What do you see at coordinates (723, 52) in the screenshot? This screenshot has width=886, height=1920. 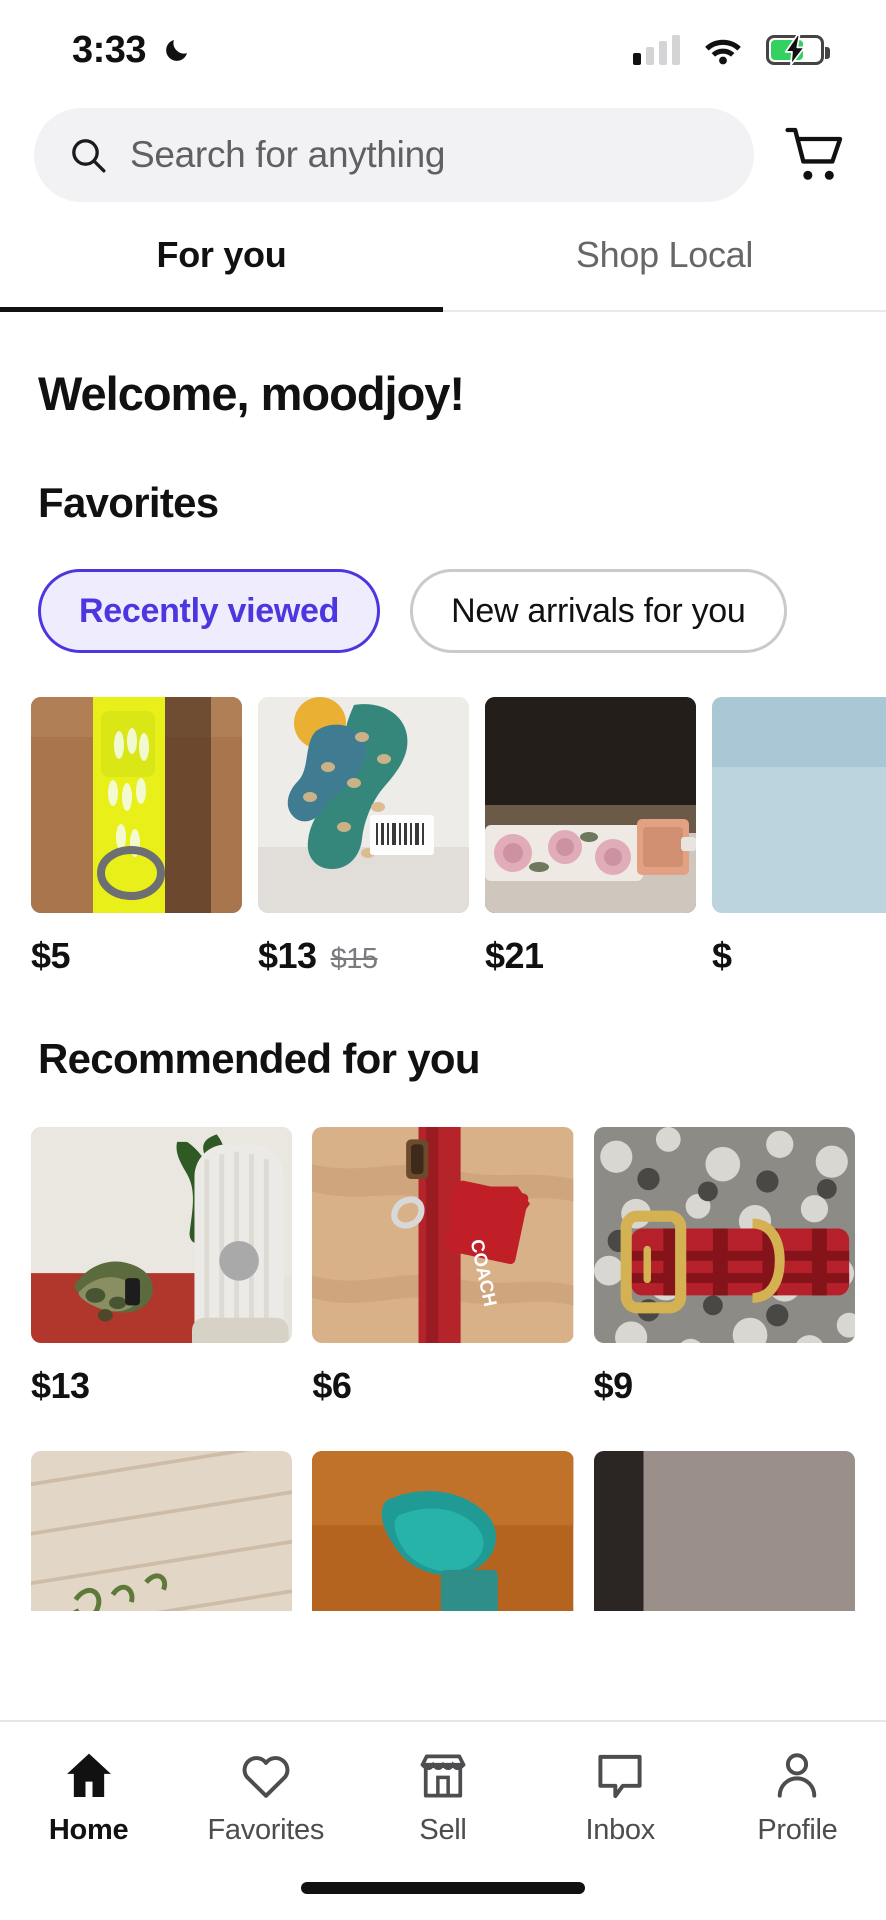 I see `wifi-icon` at bounding box center [723, 52].